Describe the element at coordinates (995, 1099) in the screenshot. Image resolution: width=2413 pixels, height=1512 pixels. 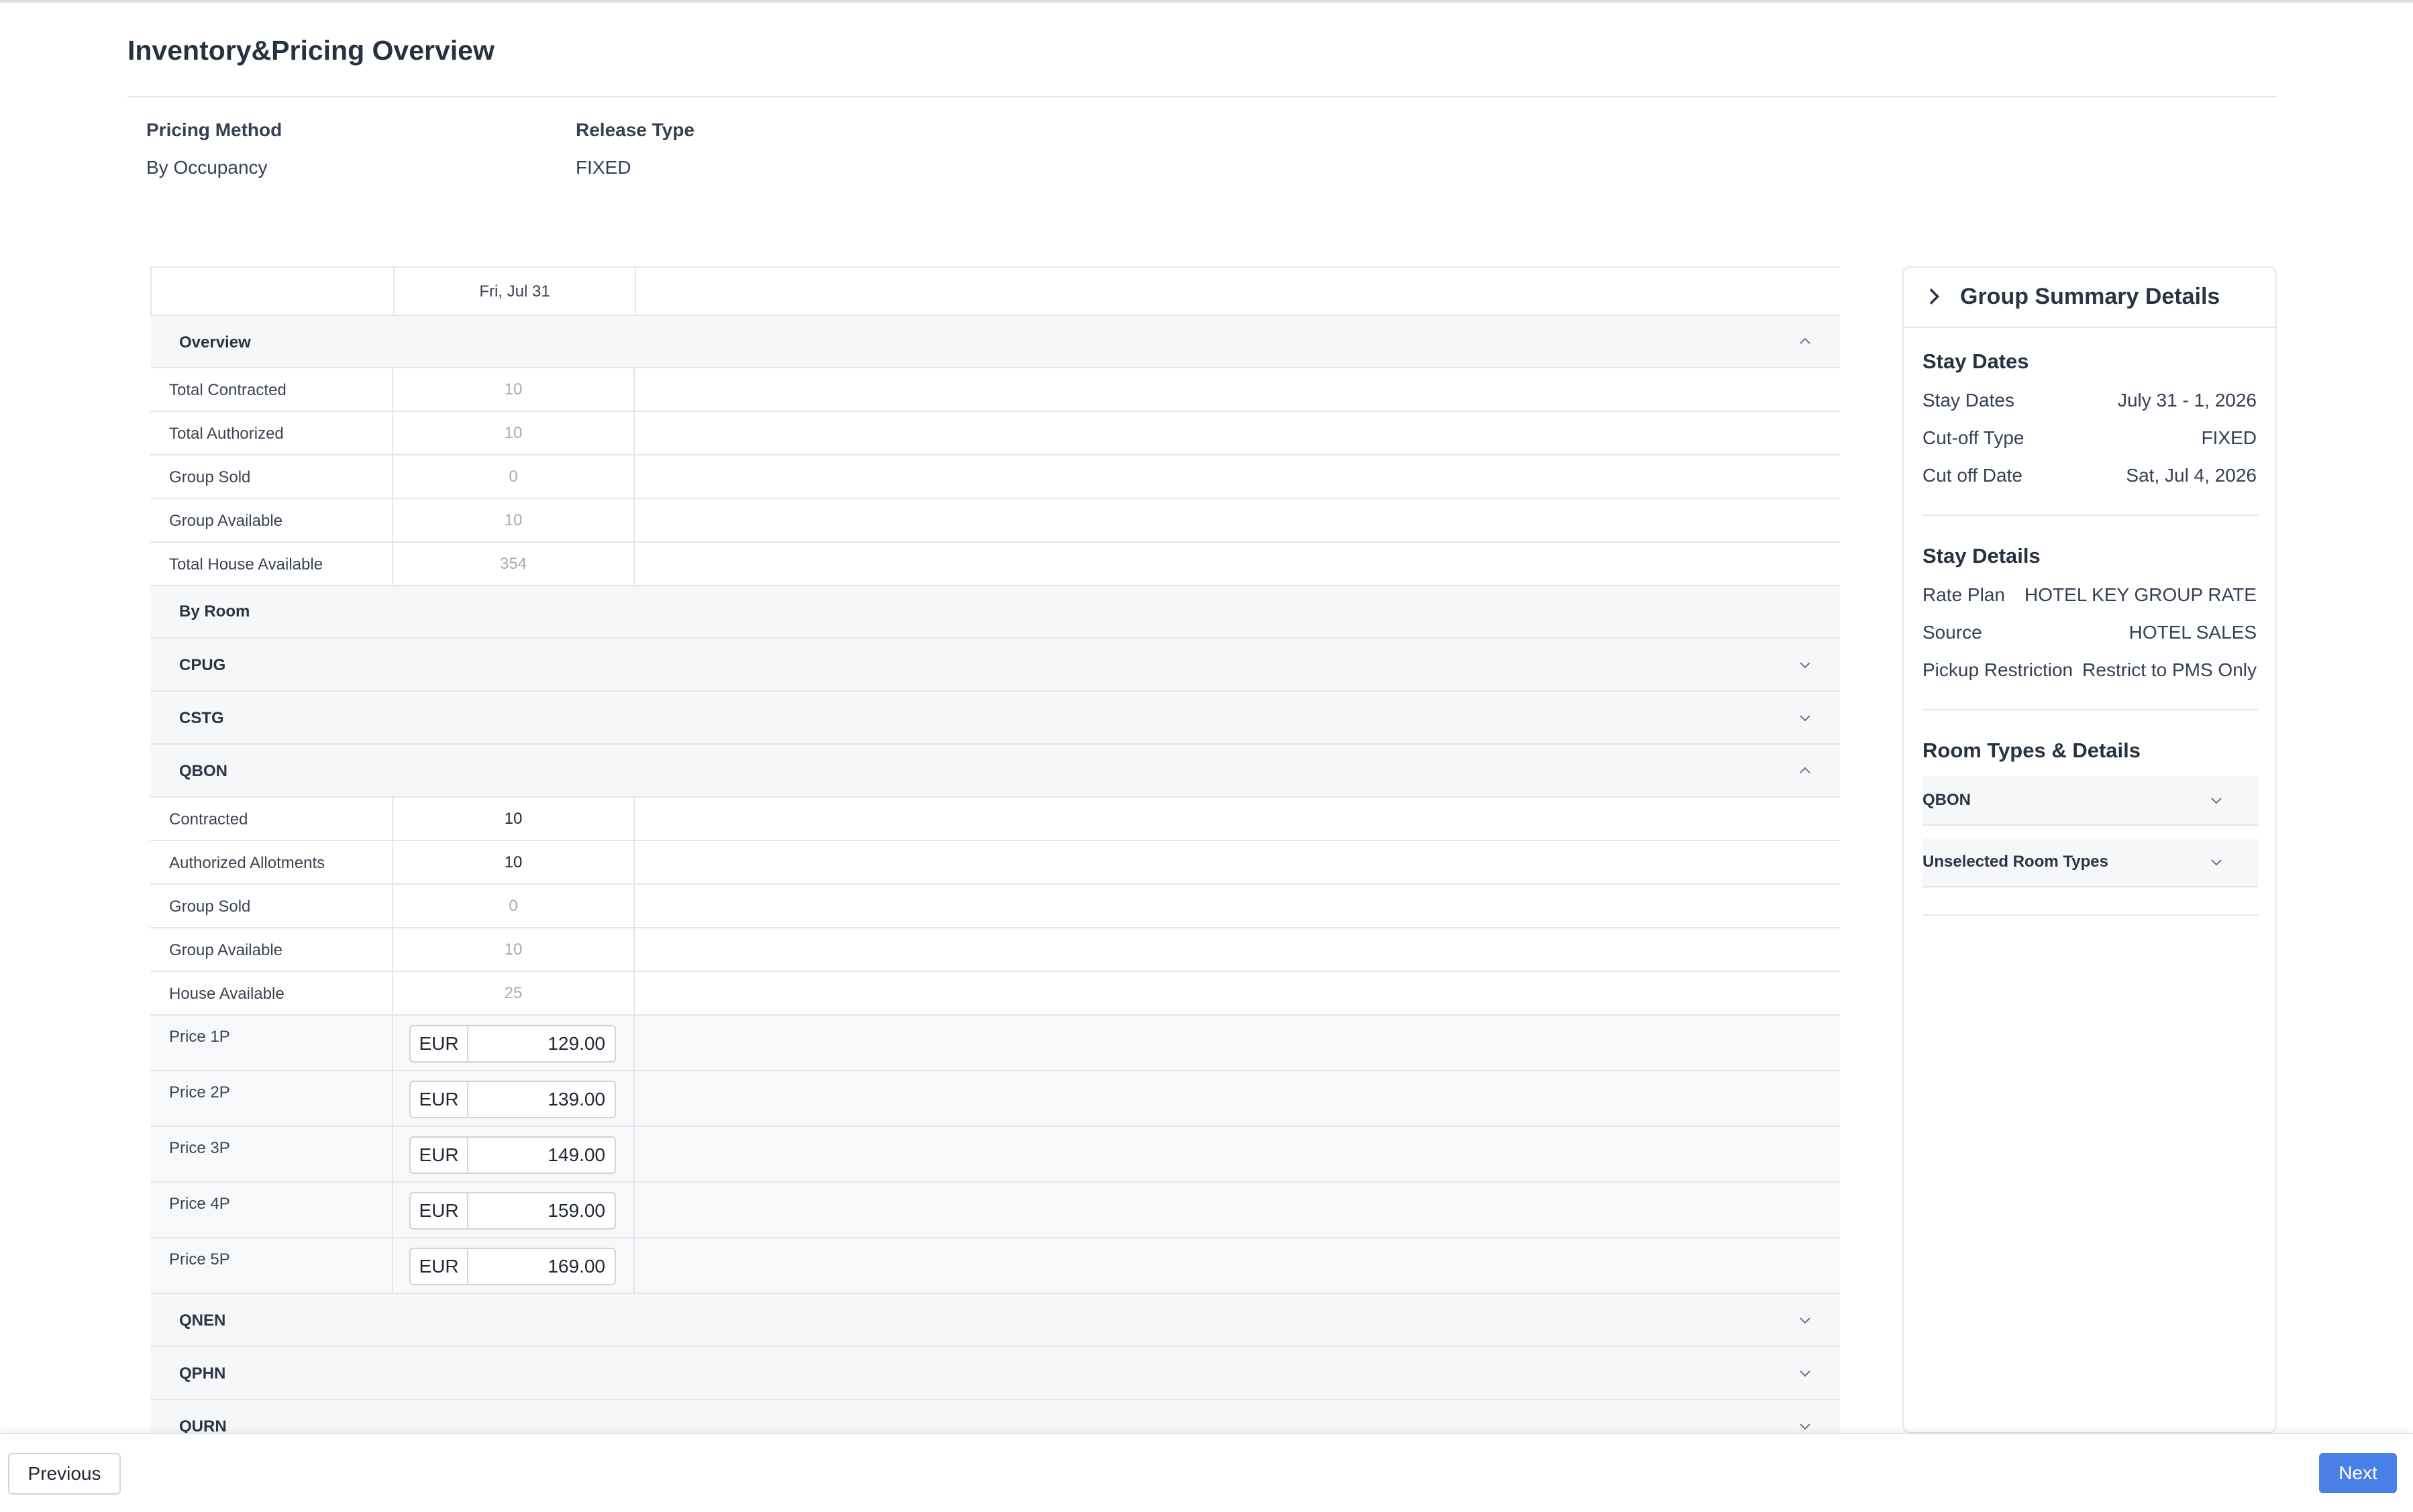
I see `price-row-2p: Price 2P EUR 139.00` at that location.